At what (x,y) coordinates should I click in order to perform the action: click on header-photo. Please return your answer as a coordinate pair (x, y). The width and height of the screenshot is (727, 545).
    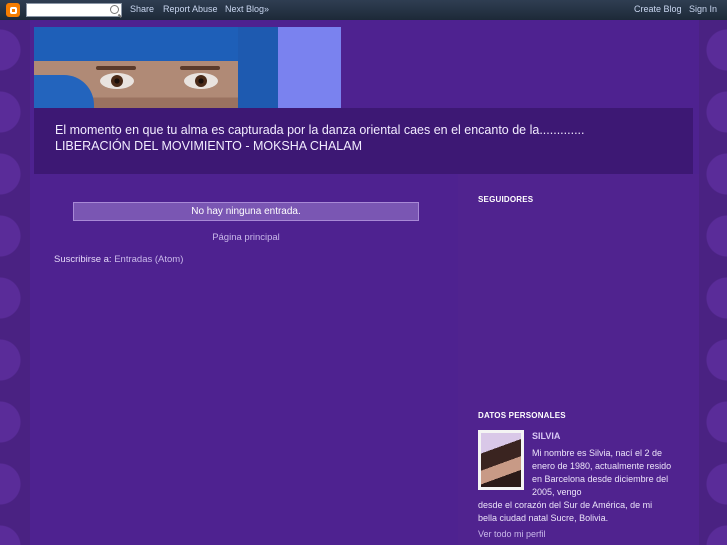
    Looking at the image, I should click on (156, 71).